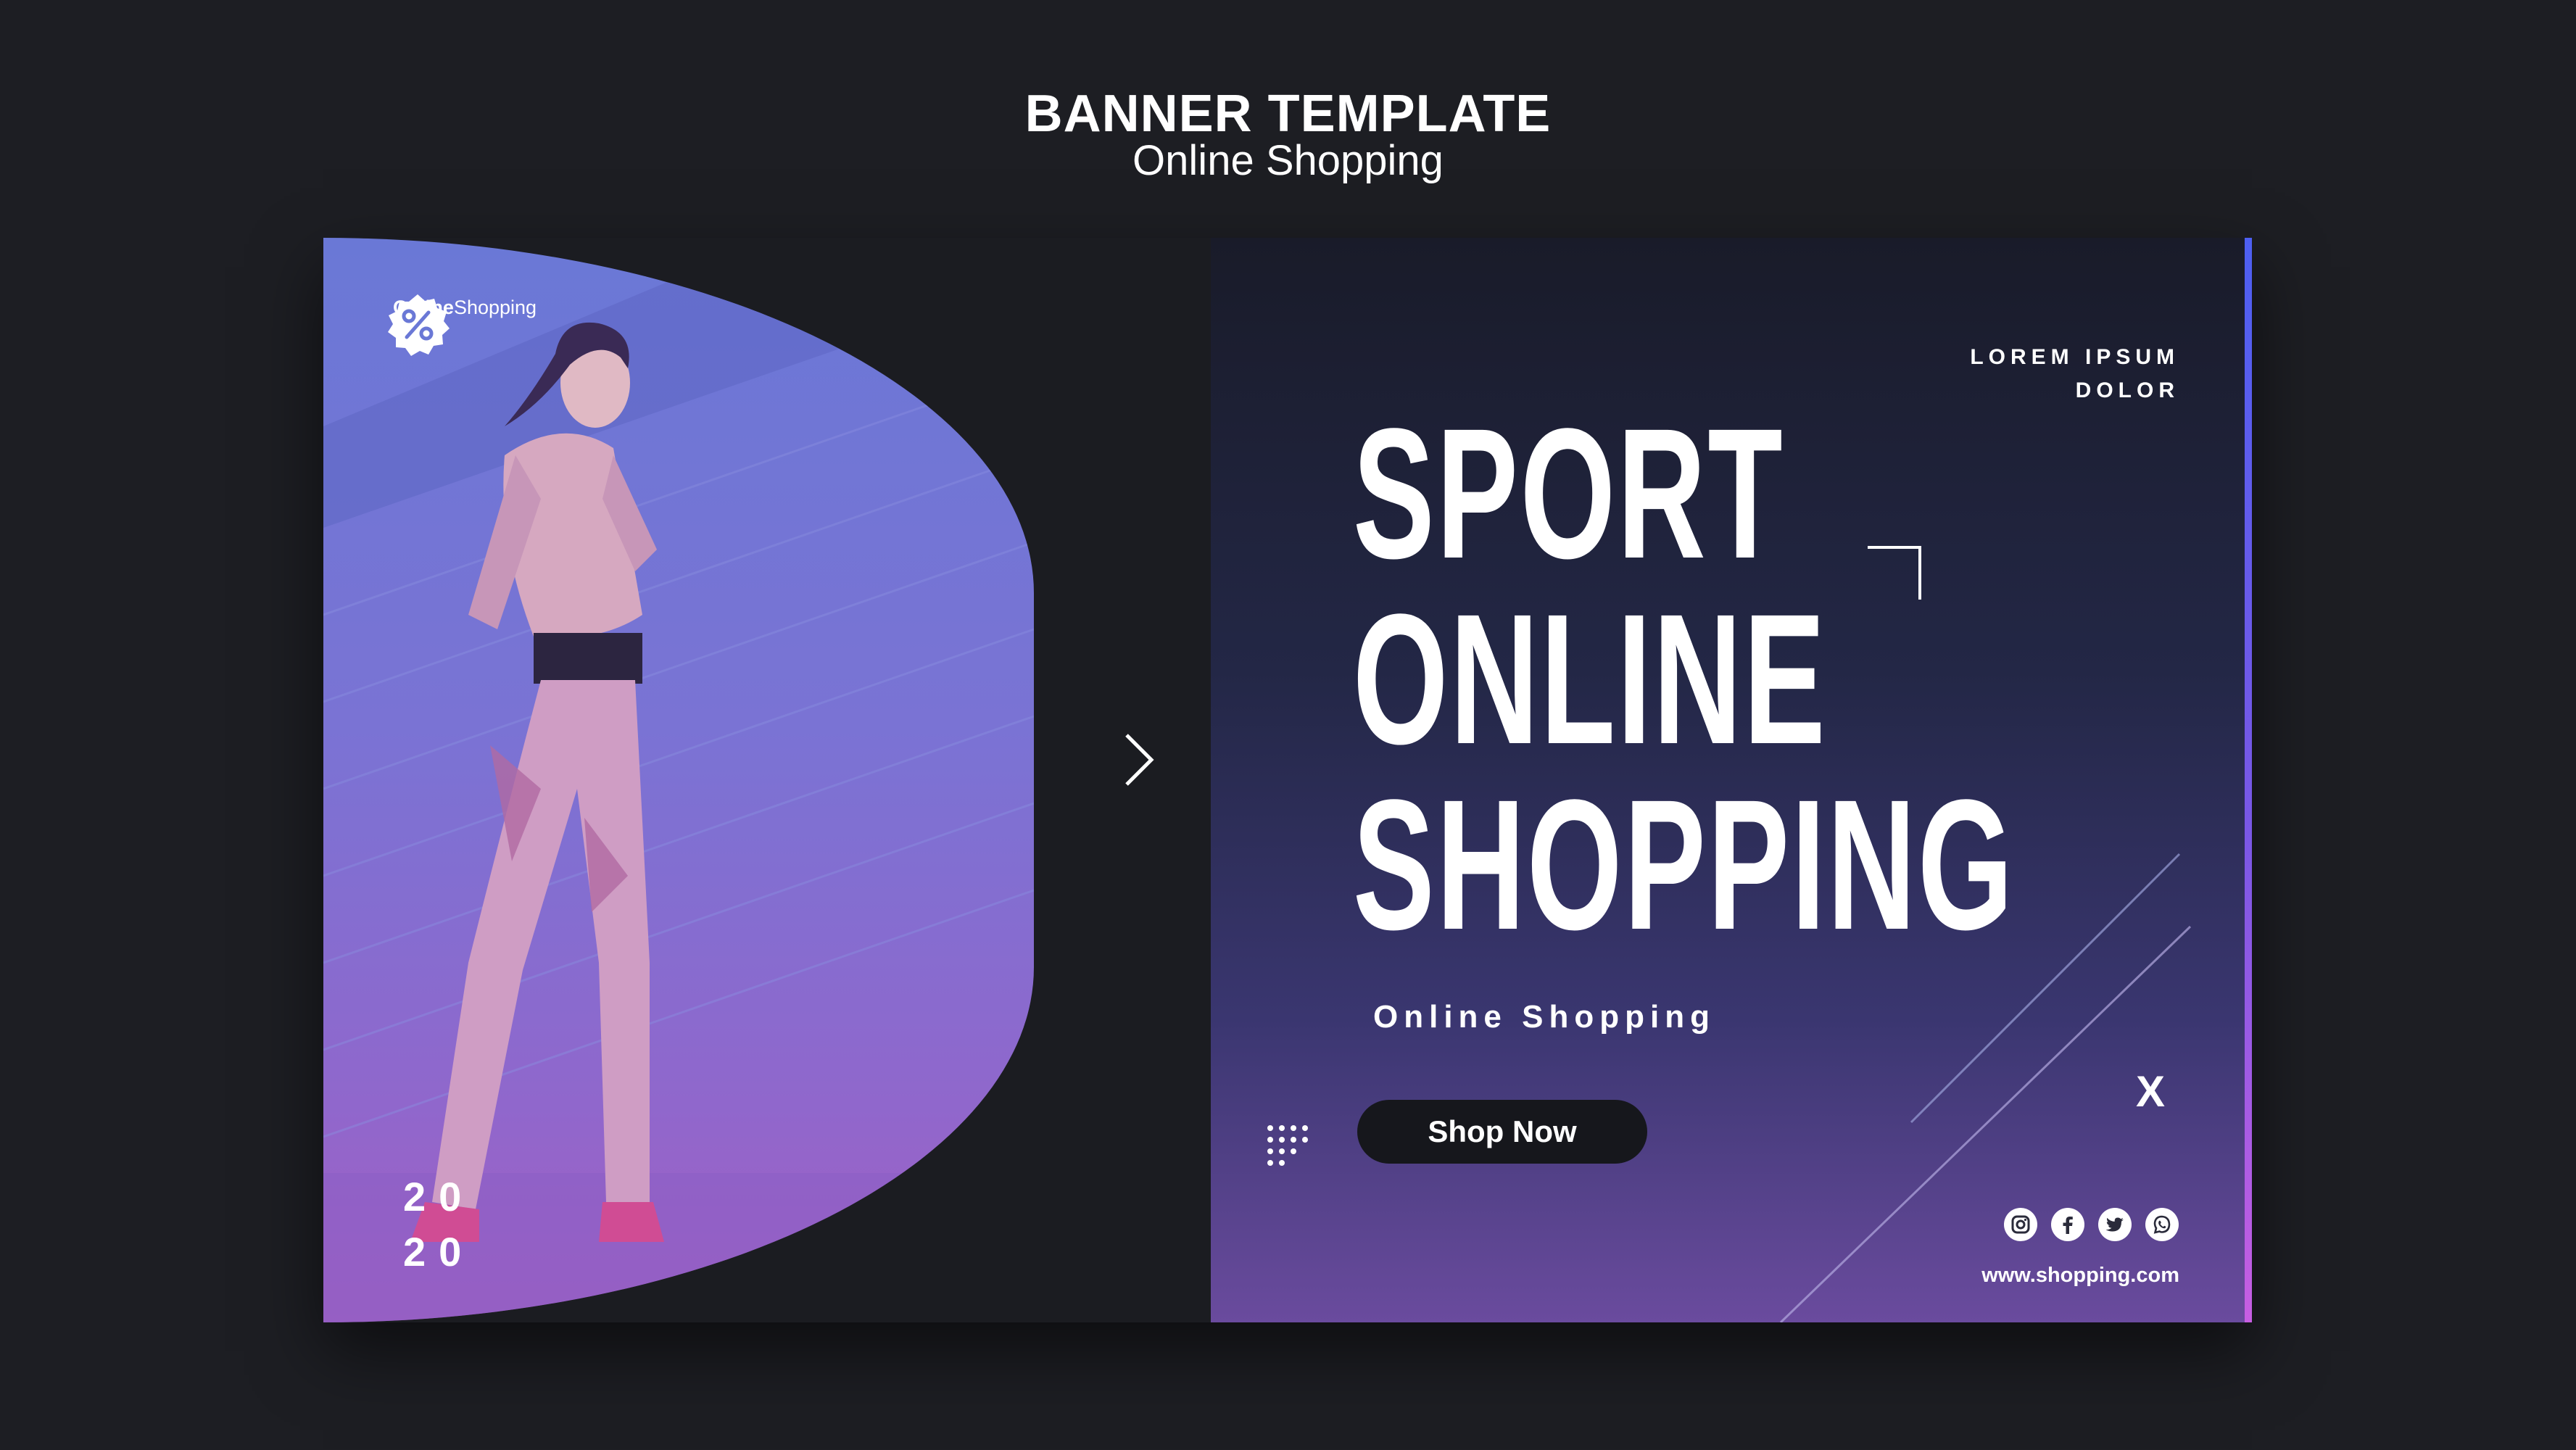 Image resolution: width=2576 pixels, height=1450 pixels. What do you see at coordinates (439, 1252) in the screenshot?
I see `year-line-2: 20` at bounding box center [439, 1252].